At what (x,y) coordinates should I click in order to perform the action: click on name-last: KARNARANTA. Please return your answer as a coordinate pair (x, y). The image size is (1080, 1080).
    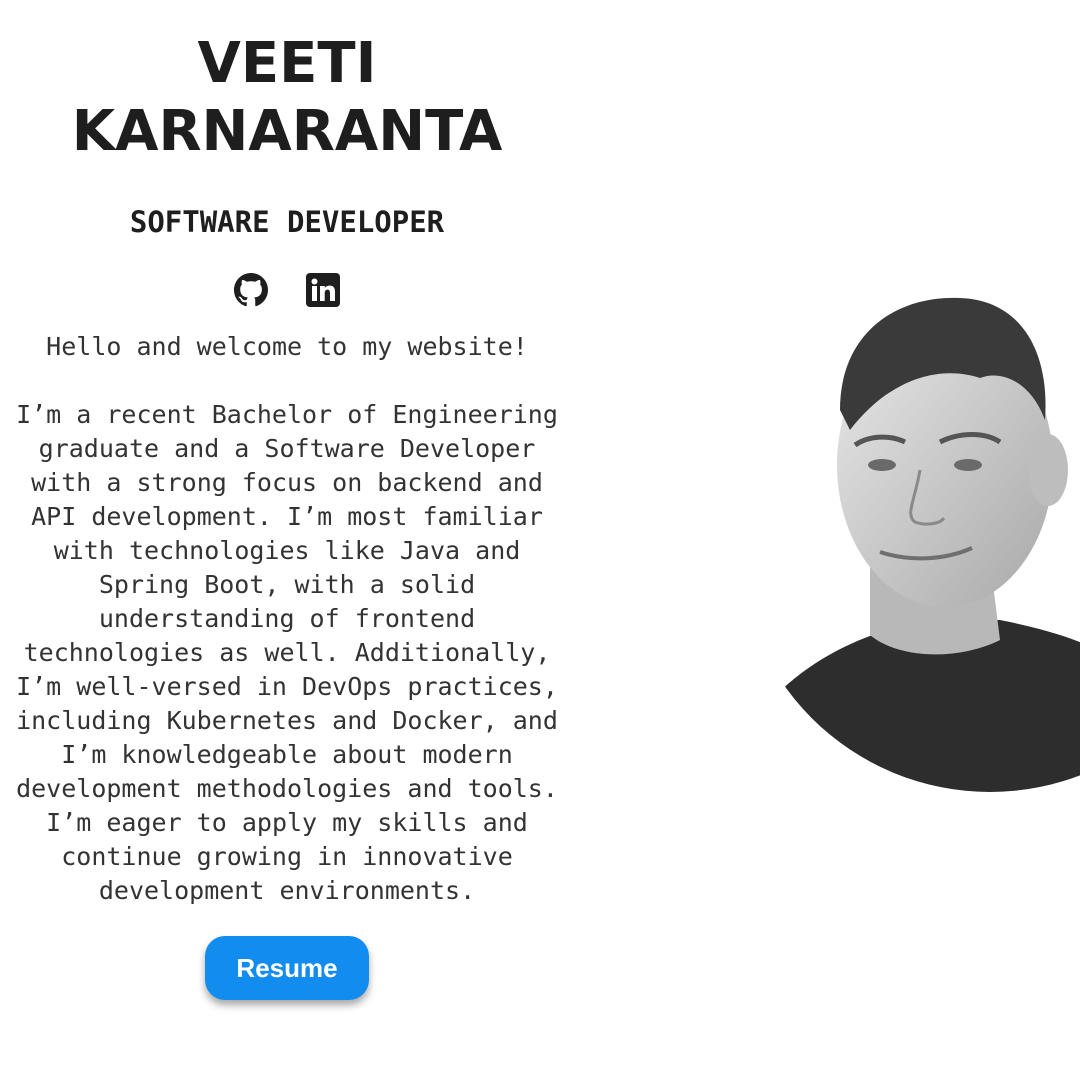
    Looking at the image, I should click on (287, 131).